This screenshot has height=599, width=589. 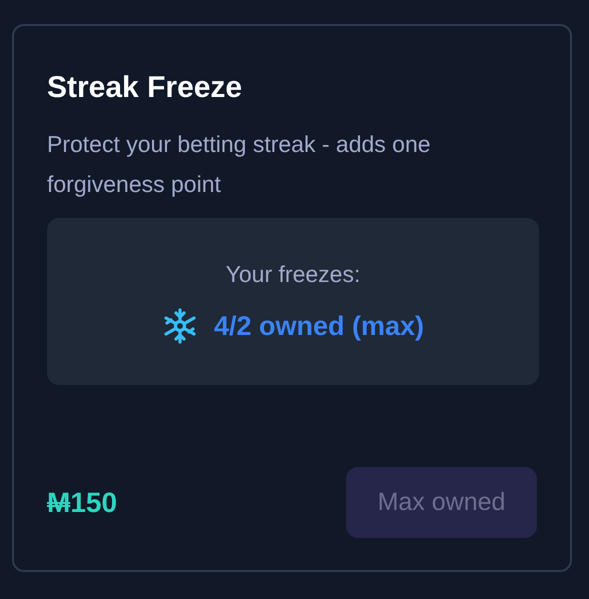 I want to click on card-title: Streak Freeze, so click(x=145, y=88).